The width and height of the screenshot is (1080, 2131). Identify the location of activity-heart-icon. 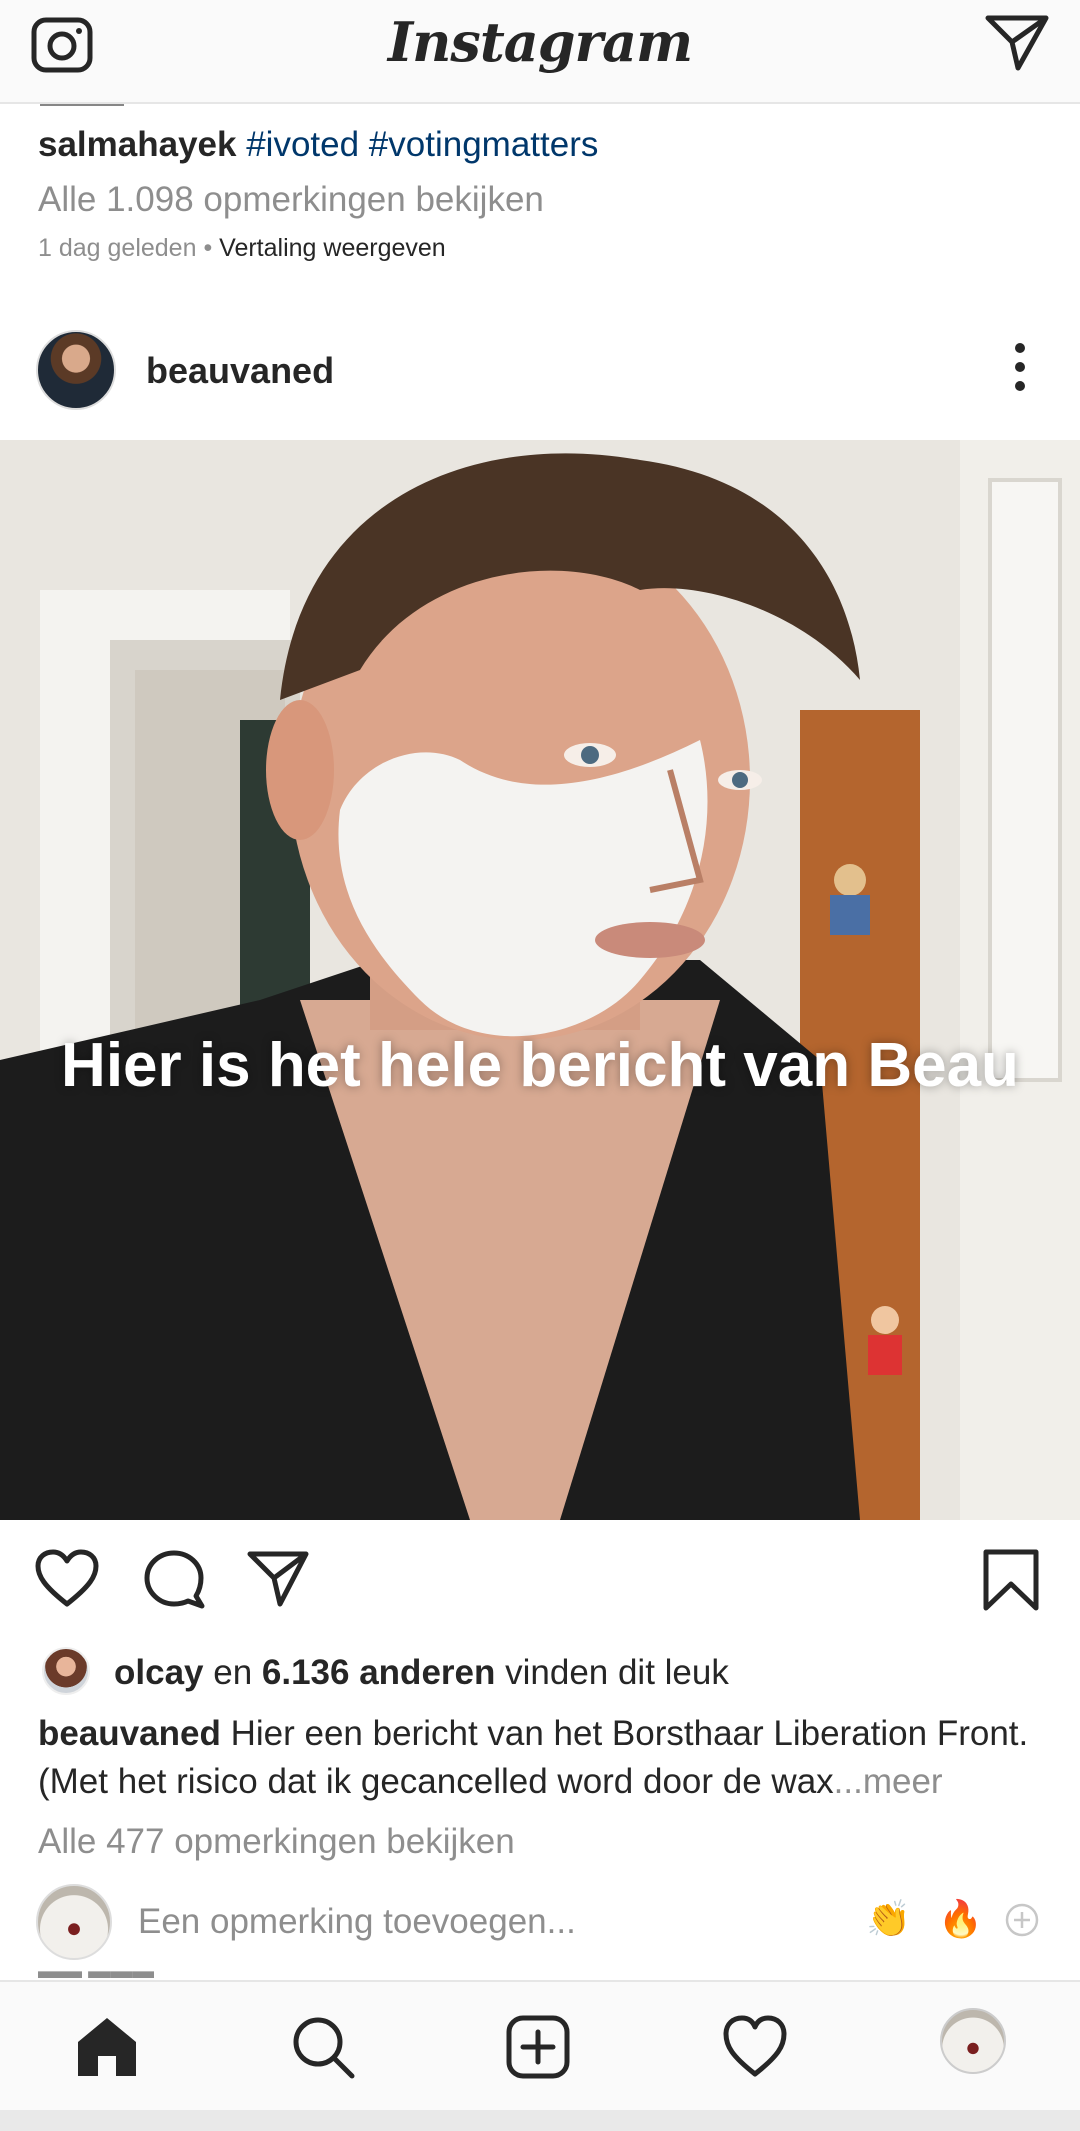
(755, 2047).